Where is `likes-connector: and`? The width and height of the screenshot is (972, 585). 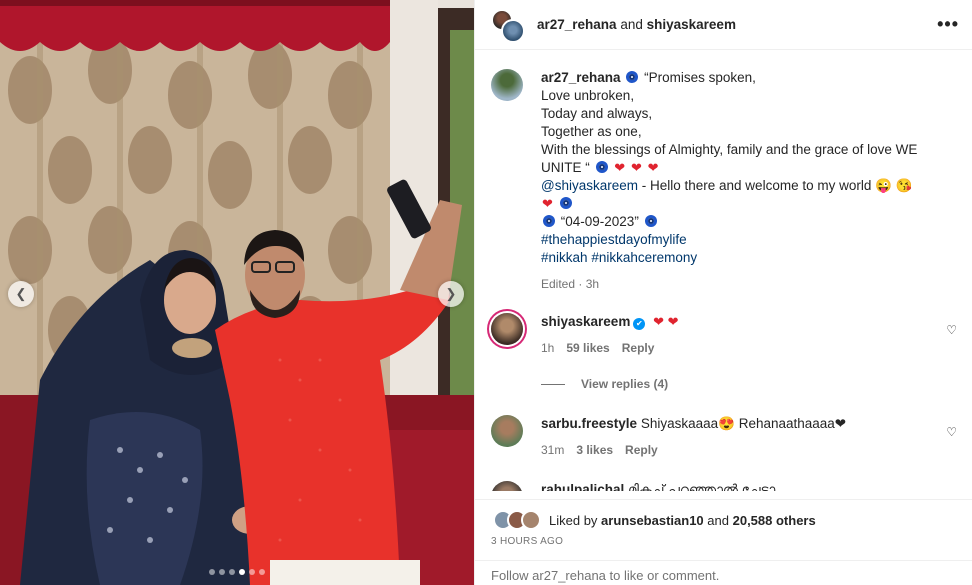
likes-connector: and is located at coordinates (718, 520).